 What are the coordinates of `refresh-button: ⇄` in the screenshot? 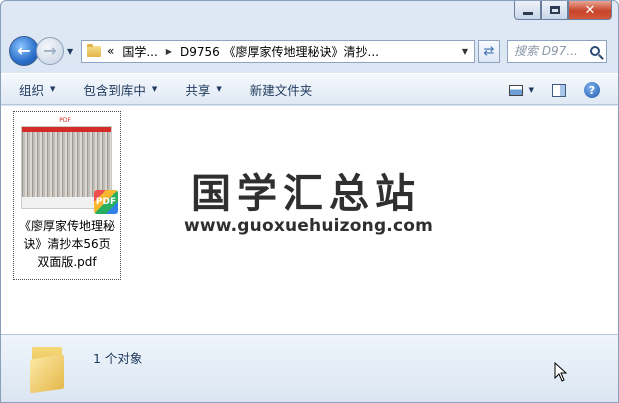 It's located at (489, 51).